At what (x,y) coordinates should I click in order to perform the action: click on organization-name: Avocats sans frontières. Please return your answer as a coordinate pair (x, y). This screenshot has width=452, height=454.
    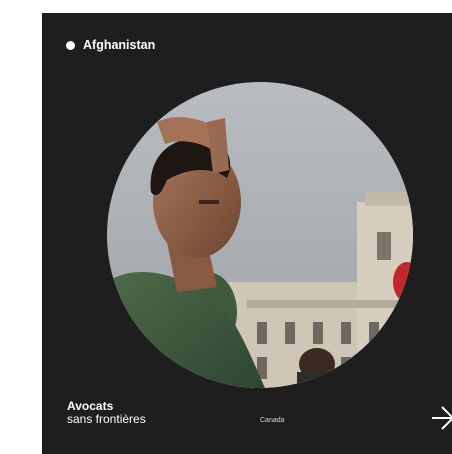
    Looking at the image, I should click on (106, 413).